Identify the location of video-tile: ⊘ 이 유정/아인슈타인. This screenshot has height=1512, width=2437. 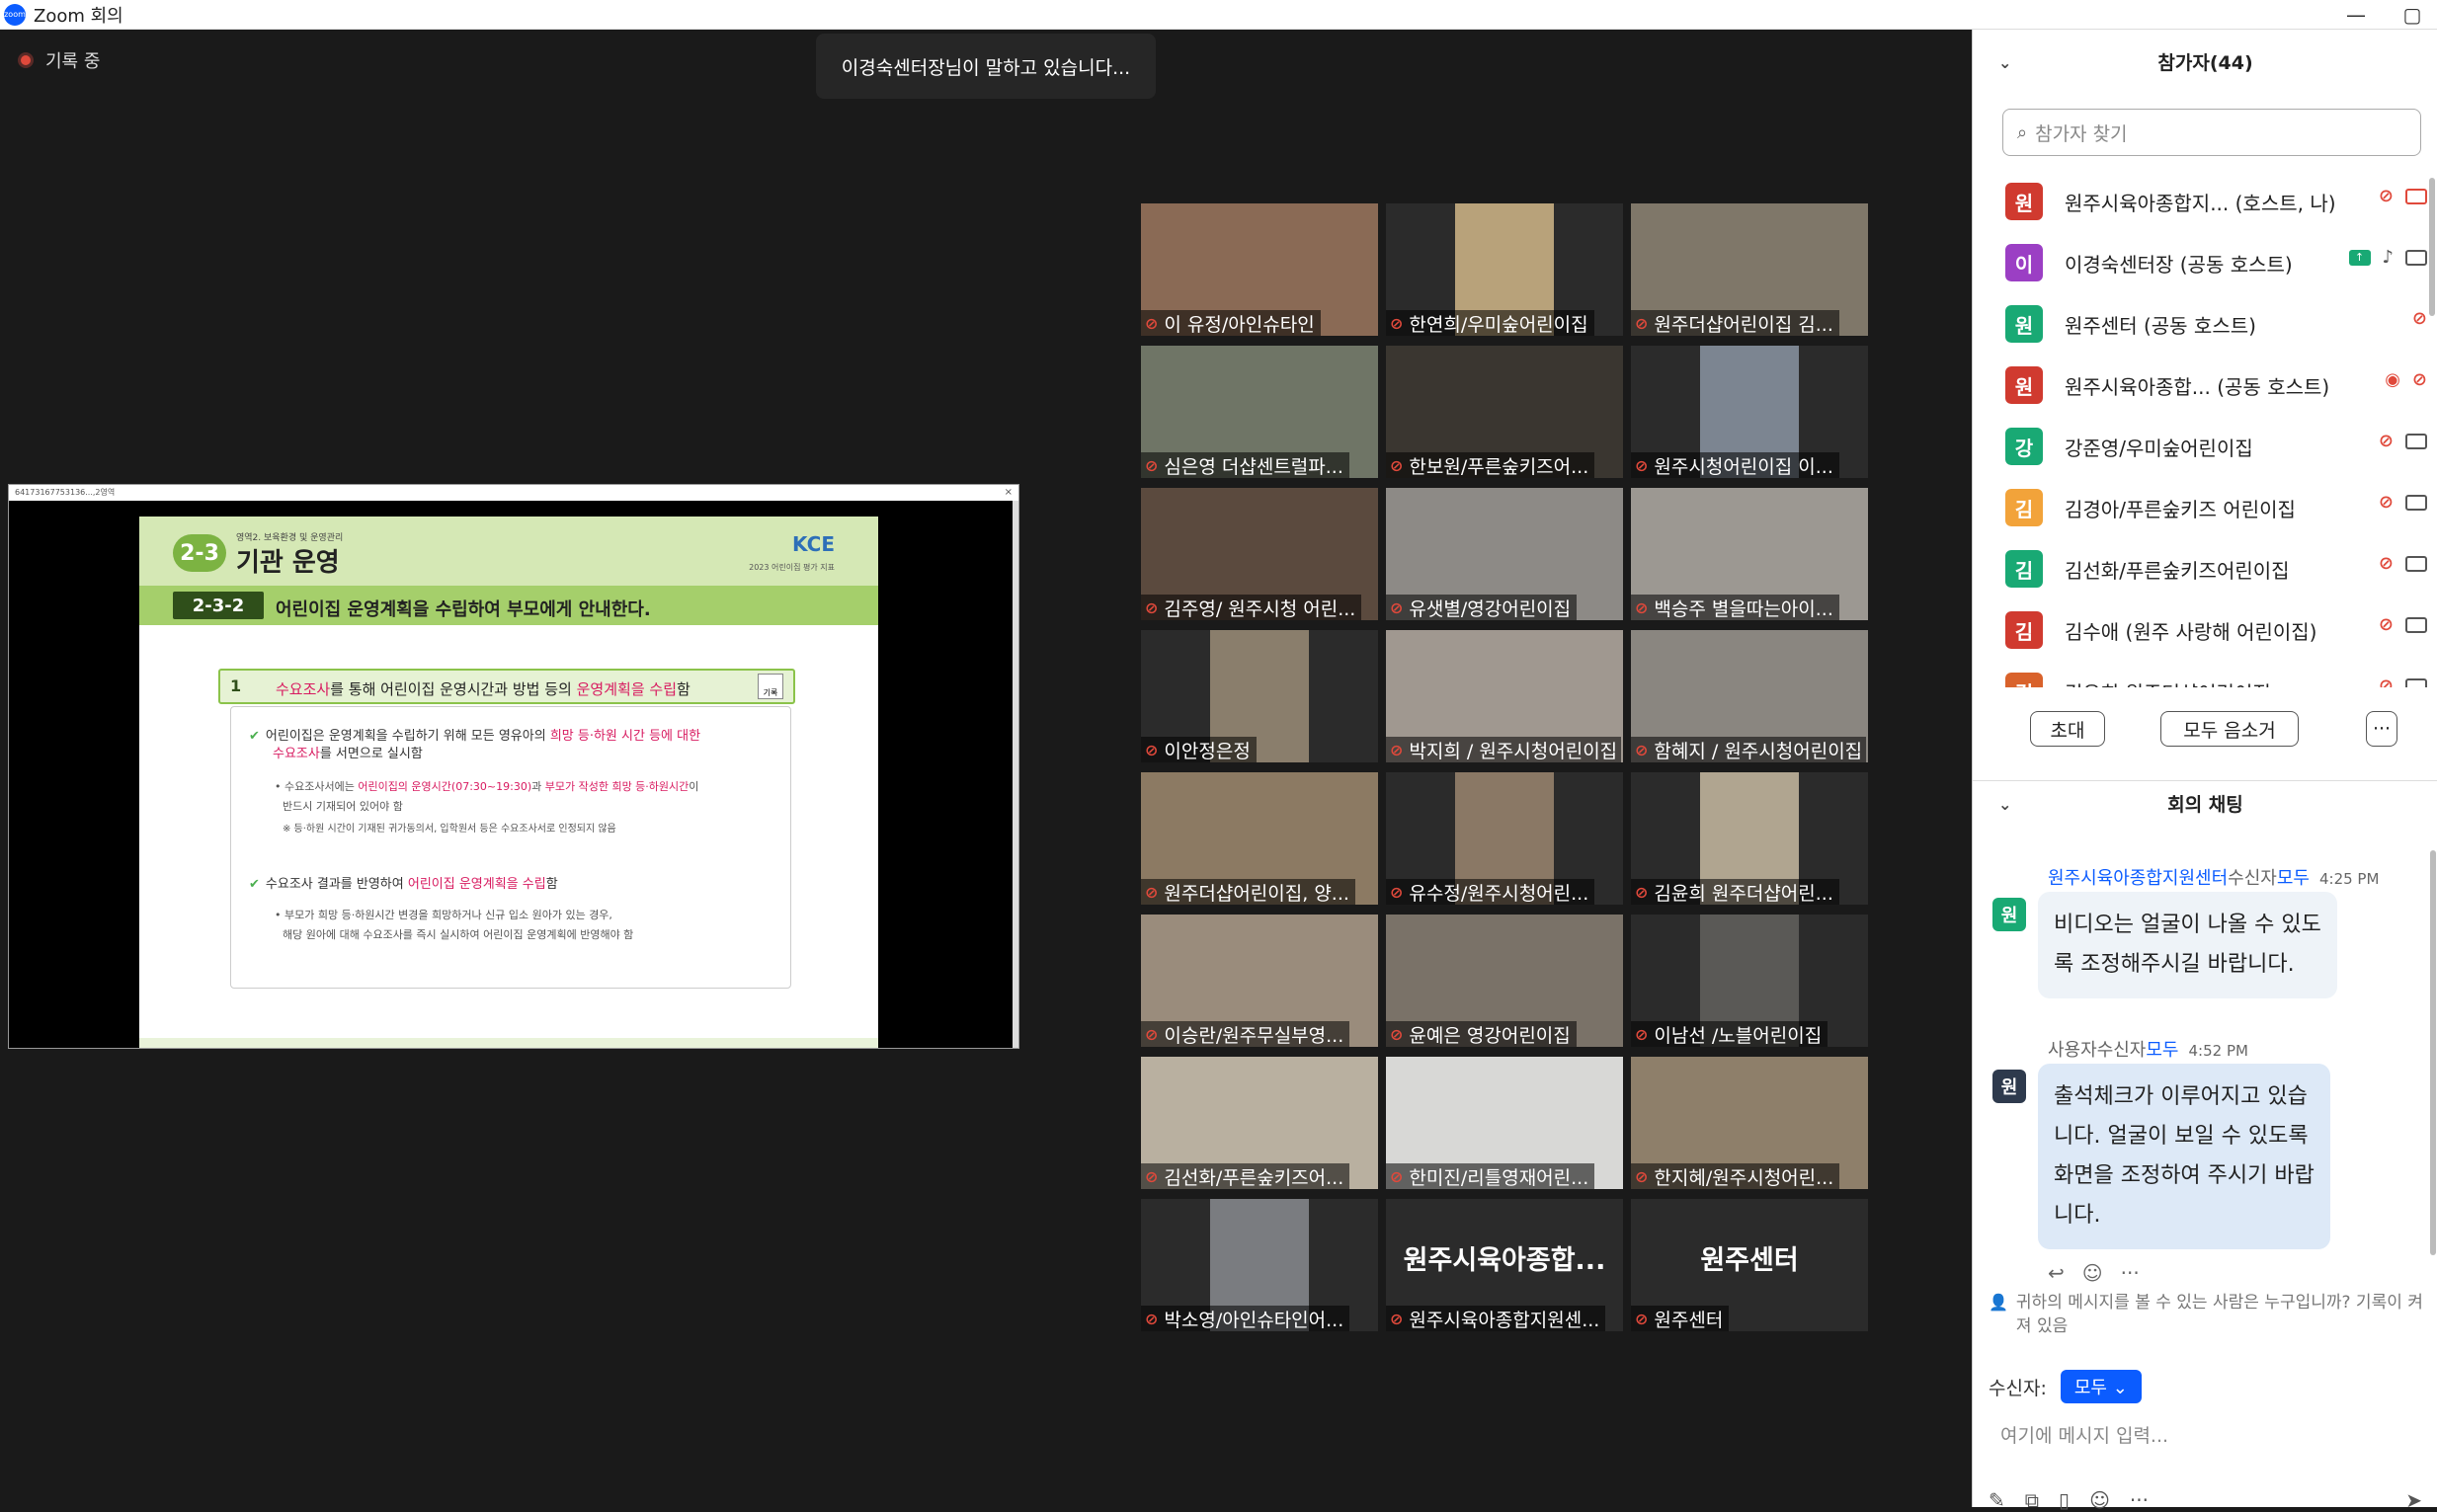
(1259, 269).